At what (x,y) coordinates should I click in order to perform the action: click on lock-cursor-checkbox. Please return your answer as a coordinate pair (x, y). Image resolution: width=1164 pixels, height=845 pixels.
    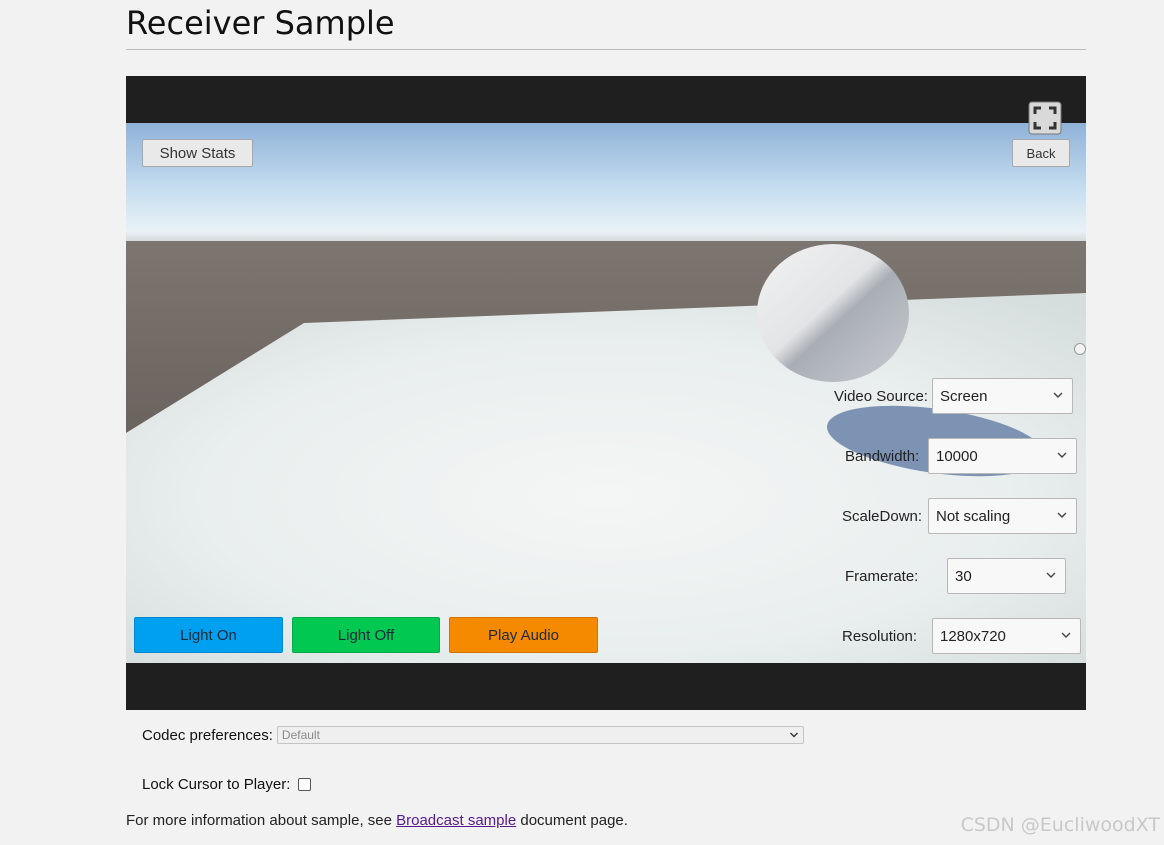
    Looking at the image, I should click on (305, 784).